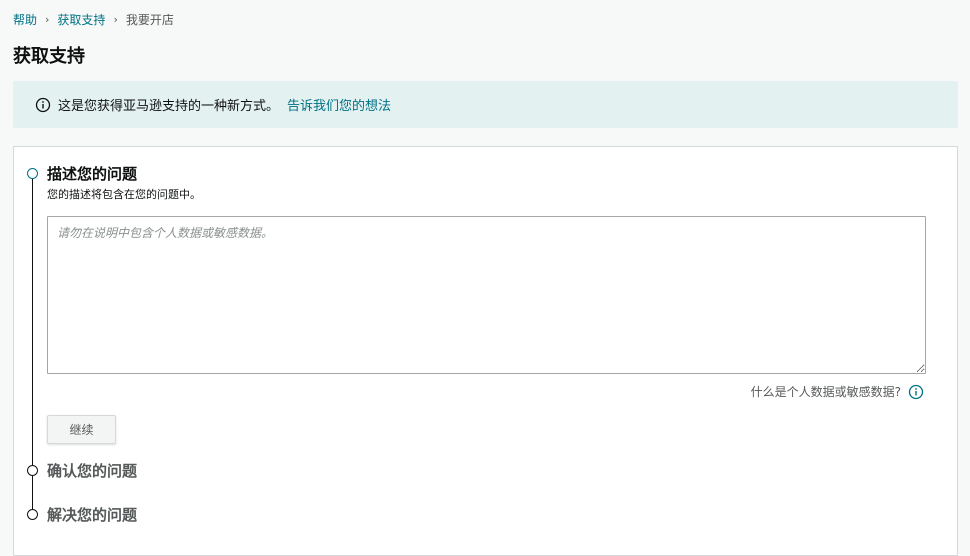  Describe the element at coordinates (32, 173) in the screenshot. I see `step-1-indicator` at that location.